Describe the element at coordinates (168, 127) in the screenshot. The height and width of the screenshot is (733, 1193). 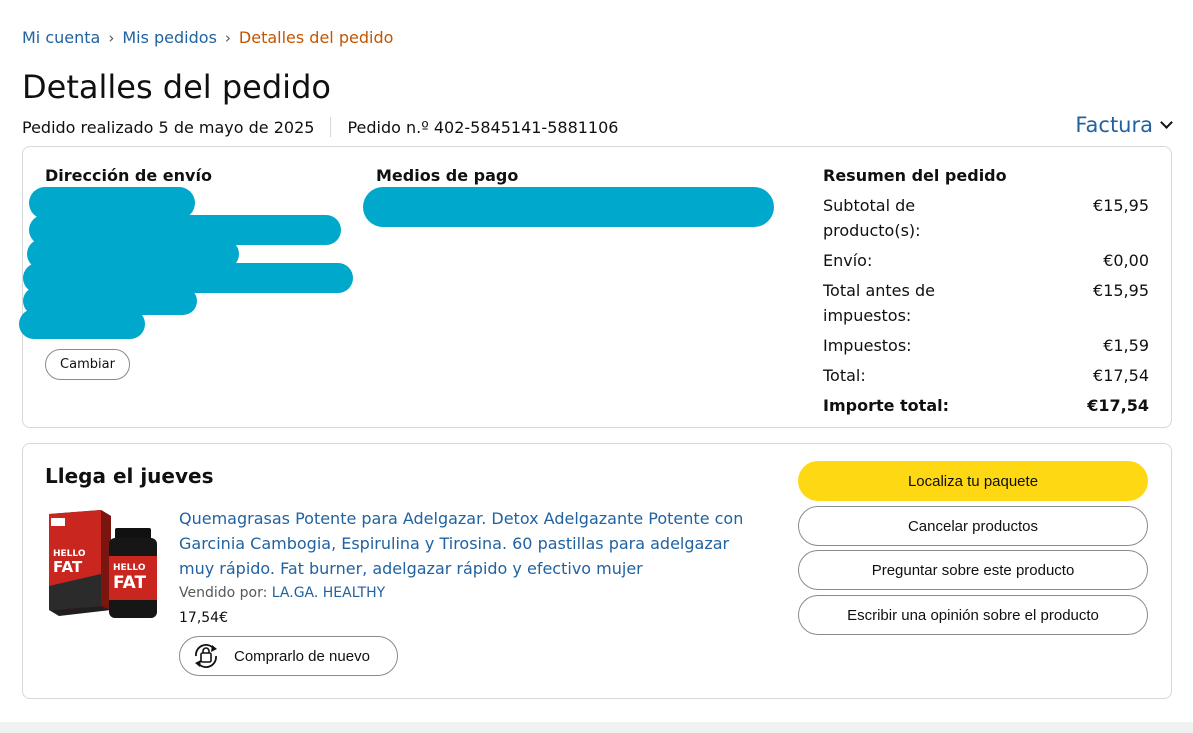
I see `order-date: Pedido realizado 5 de mayo de 2025` at that location.